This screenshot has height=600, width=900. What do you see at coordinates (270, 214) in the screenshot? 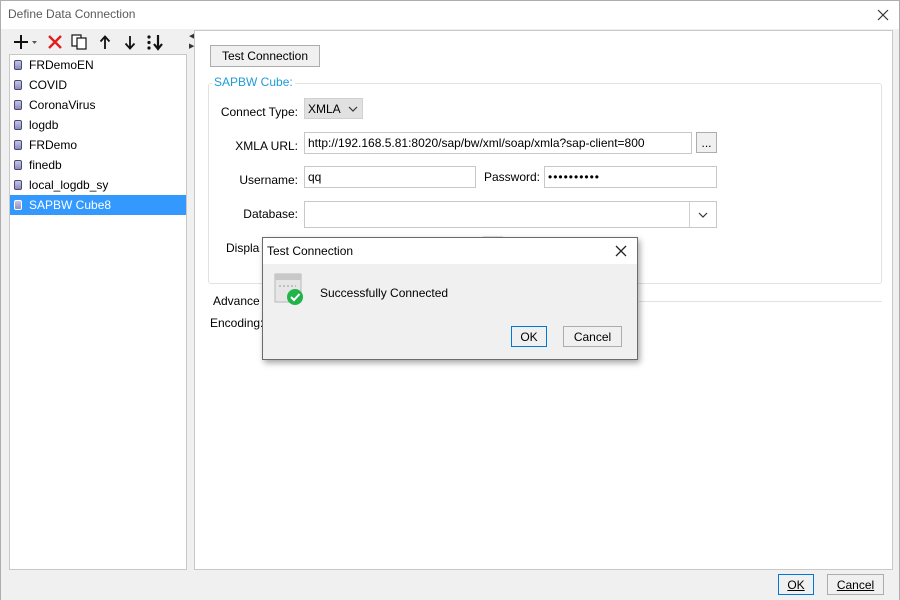
I see `database-label: Database:` at bounding box center [270, 214].